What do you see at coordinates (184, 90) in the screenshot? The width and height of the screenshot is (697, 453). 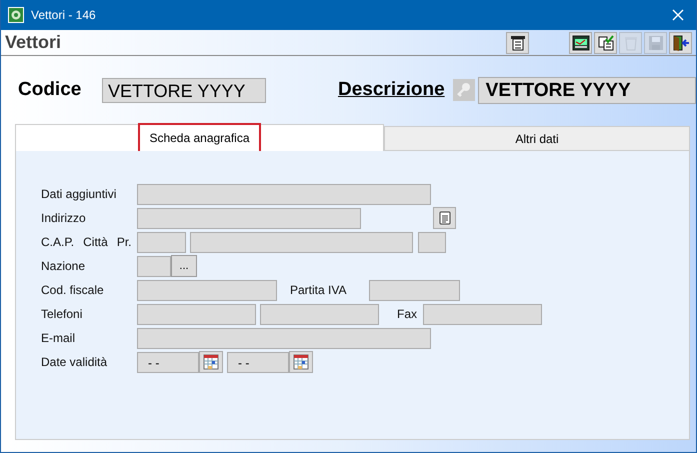 I see `code-field: VETTORE YYYY` at bounding box center [184, 90].